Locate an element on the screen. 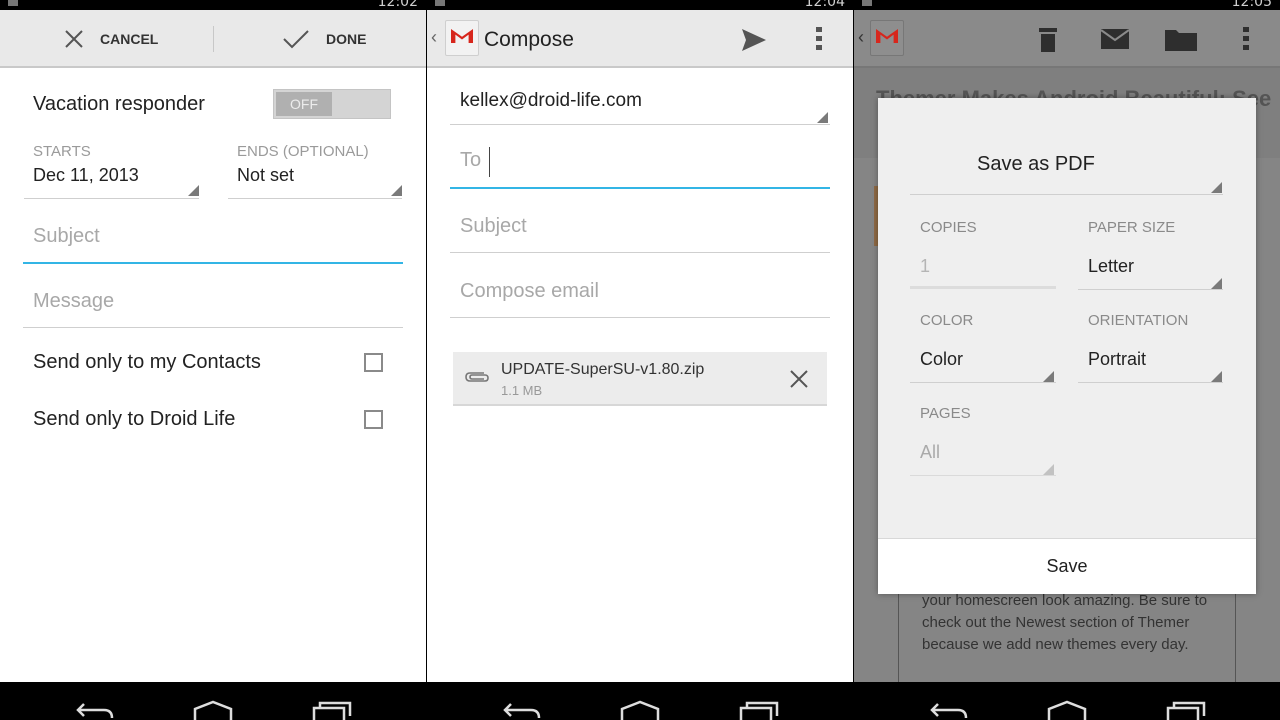 This screenshot has width=1280, height=720. save-button: Save is located at coordinates (1067, 566).